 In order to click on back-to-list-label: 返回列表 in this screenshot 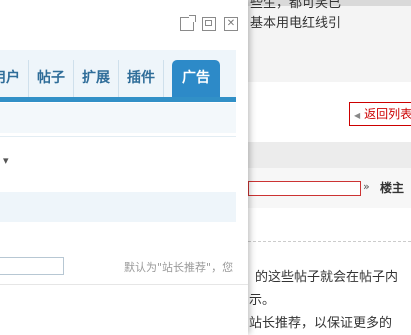, I will do `click(387, 114)`.